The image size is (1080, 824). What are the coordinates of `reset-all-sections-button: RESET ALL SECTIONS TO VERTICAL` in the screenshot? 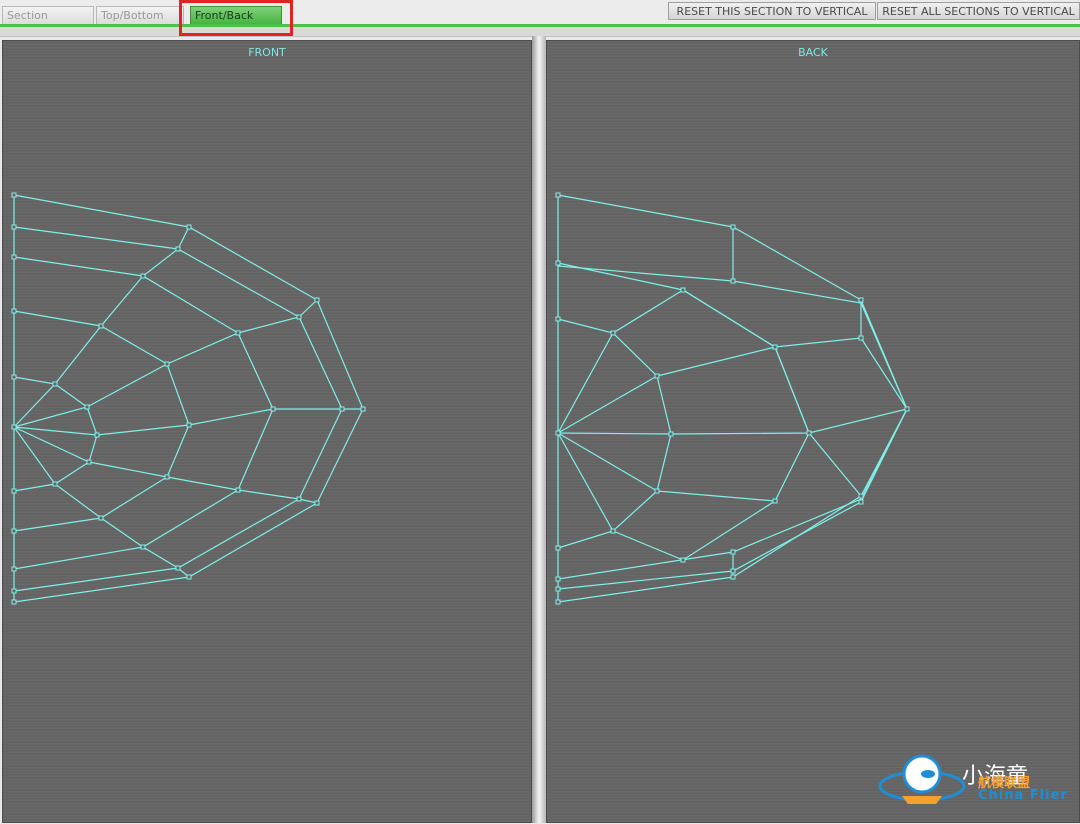 It's located at (978, 11).